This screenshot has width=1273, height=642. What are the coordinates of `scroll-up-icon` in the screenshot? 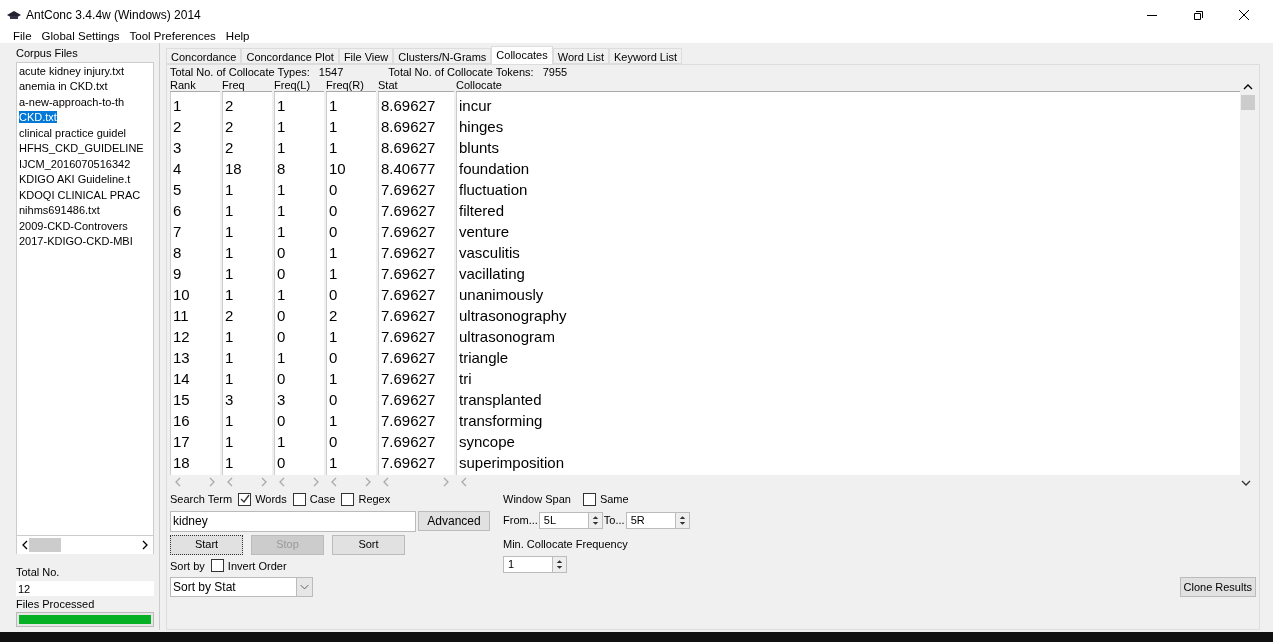 It's located at (1248, 87).